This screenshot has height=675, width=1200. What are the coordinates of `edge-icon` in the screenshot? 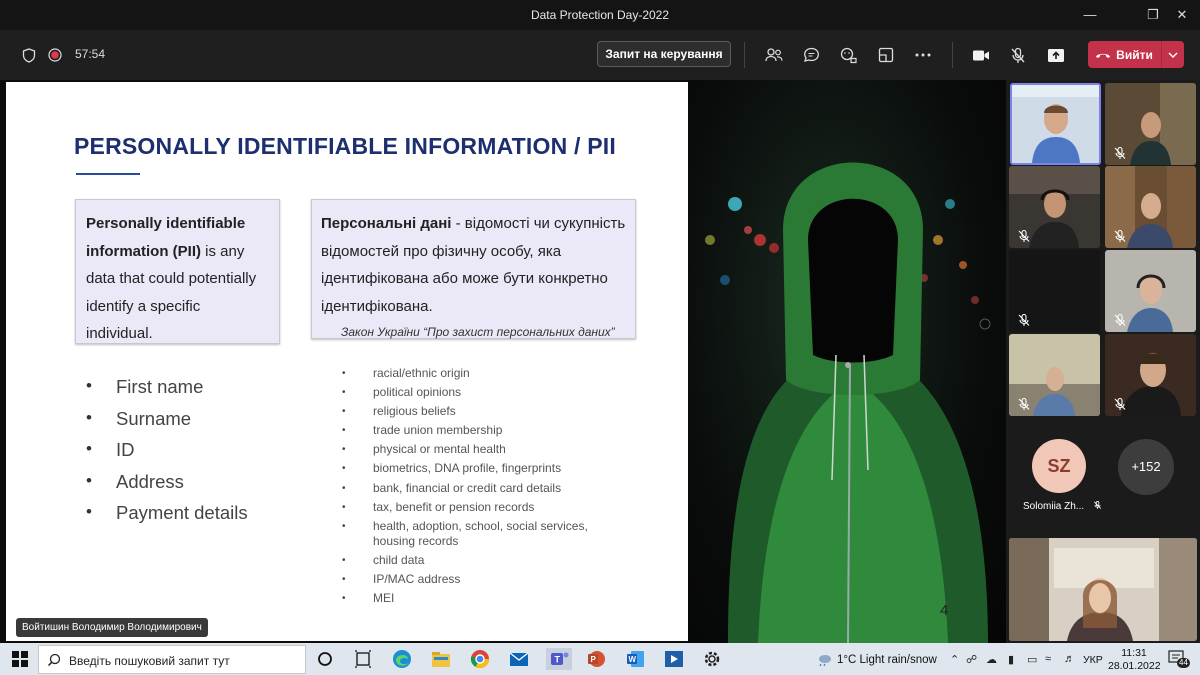 It's located at (402, 659).